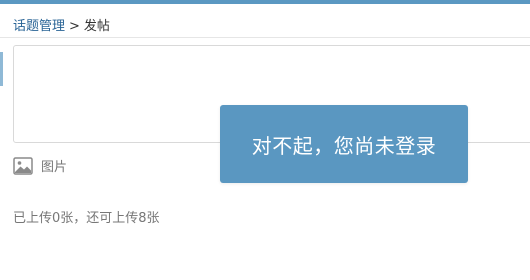 The height and width of the screenshot is (280, 530). What do you see at coordinates (39, 26) in the screenshot?
I see `breadcrumb-topic-management-link: 话题管理` at bounding box center [39, 26].